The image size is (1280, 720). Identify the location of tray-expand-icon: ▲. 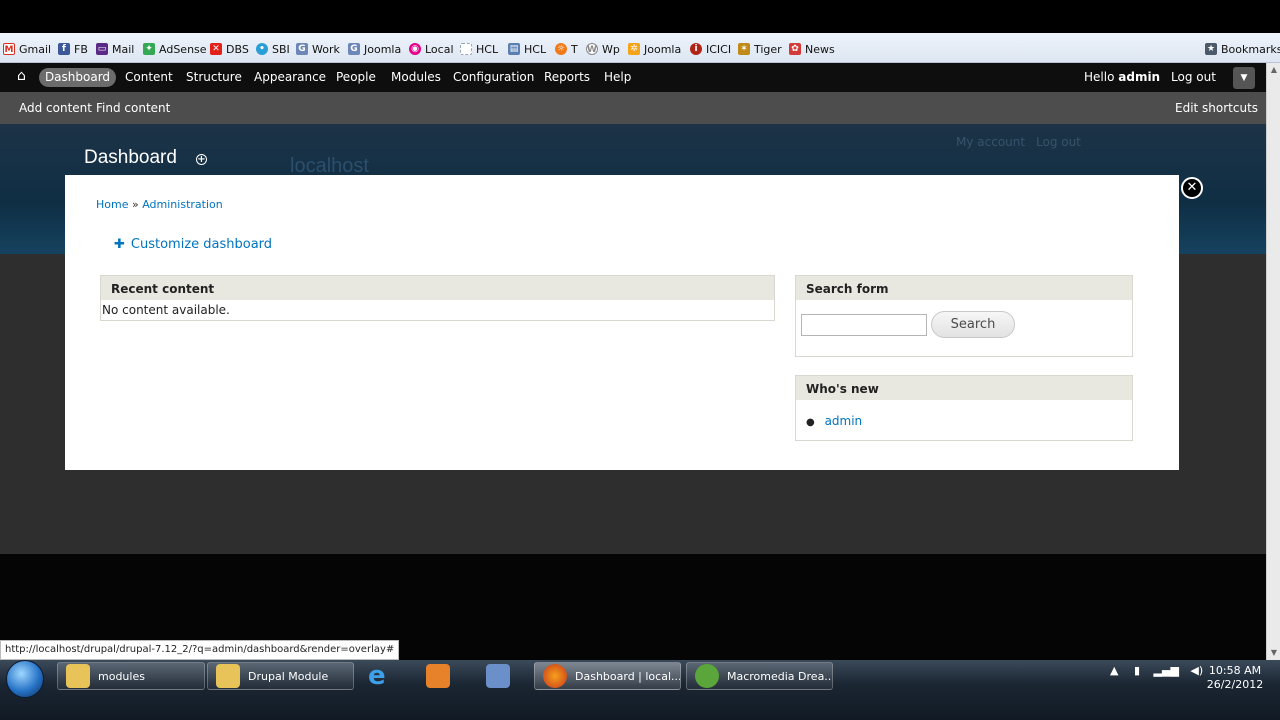
(1114, 670).